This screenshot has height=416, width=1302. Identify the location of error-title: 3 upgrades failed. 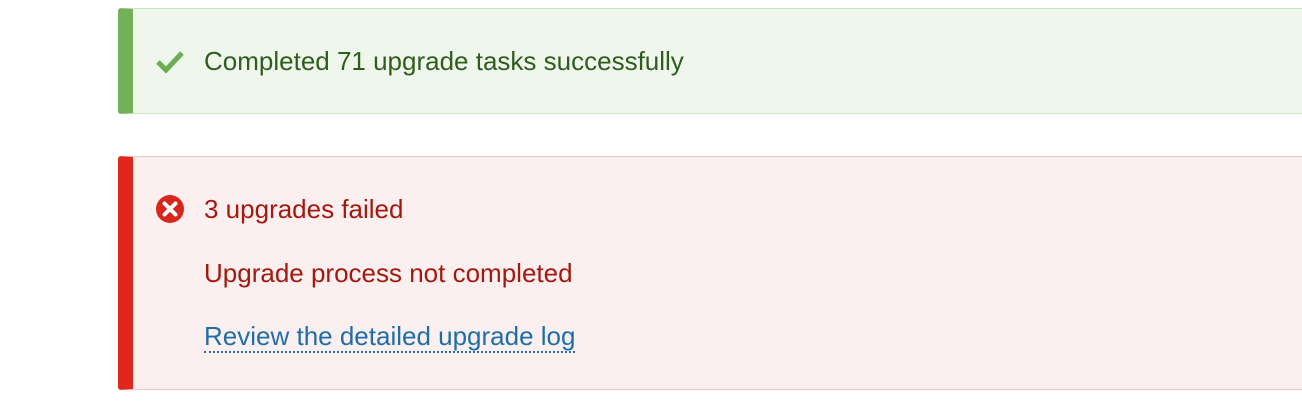
(304, 209).